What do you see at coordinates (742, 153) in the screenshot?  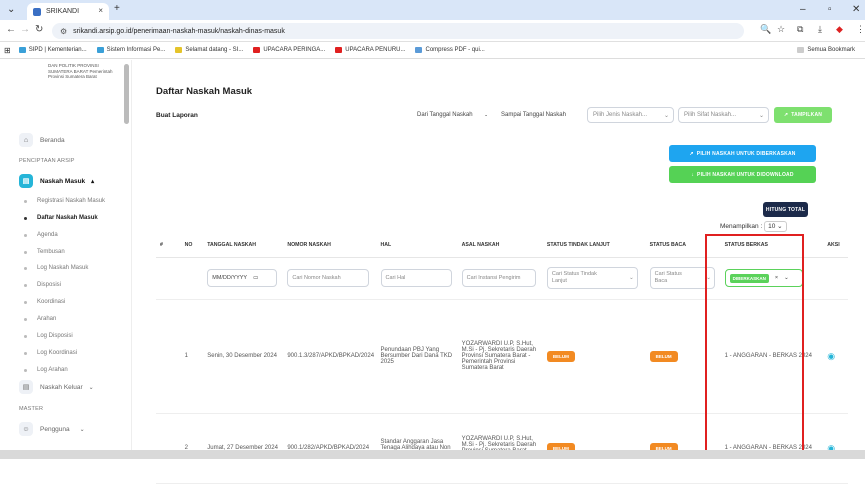 I see `diberkaskan-button: ↗ PILIH NASKAH UNTUK DIBERKASKAN` at bounding box center [742, 153].